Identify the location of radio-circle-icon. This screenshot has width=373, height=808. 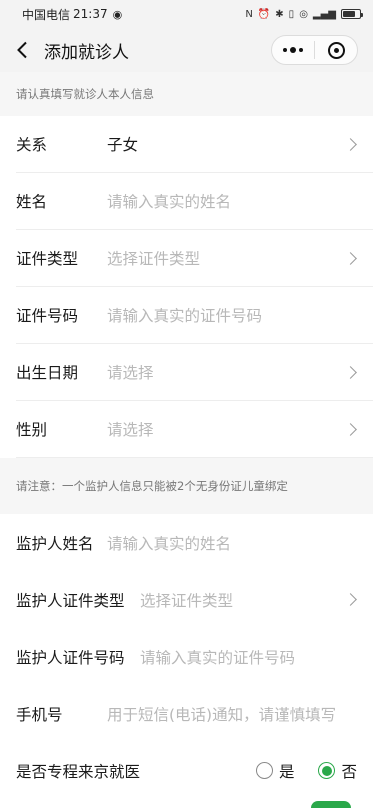
(264, 770).